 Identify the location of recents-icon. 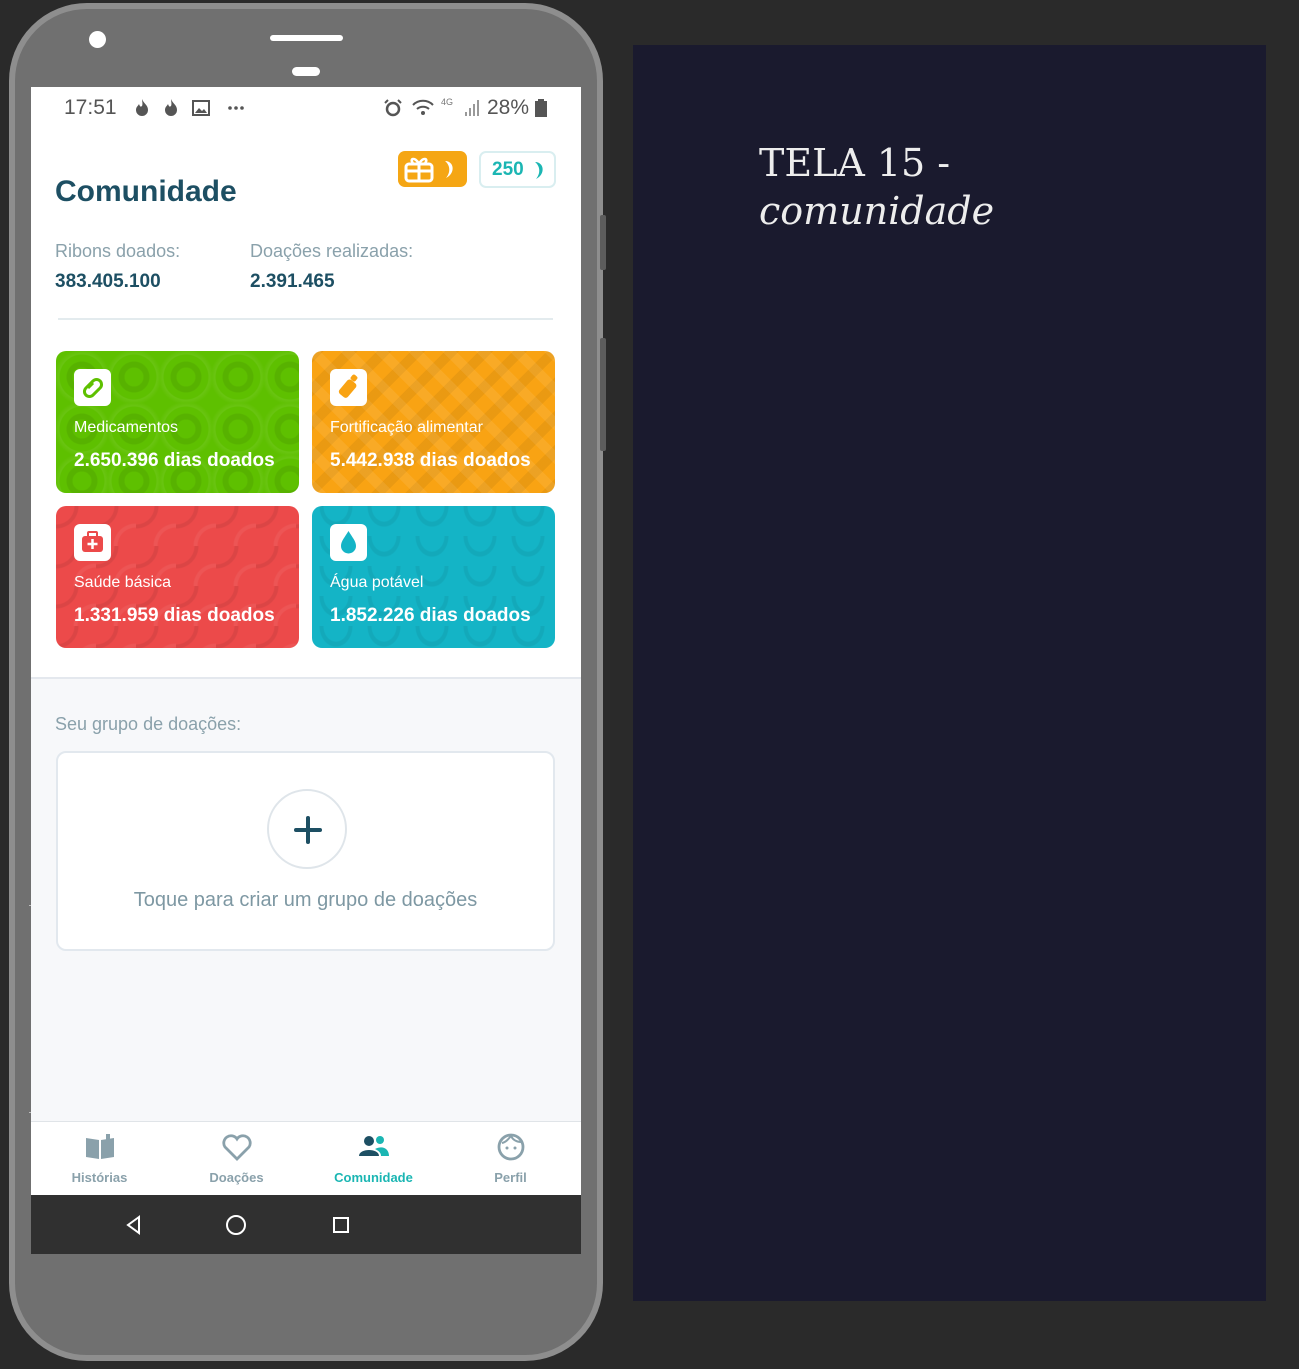
(341, 1225).